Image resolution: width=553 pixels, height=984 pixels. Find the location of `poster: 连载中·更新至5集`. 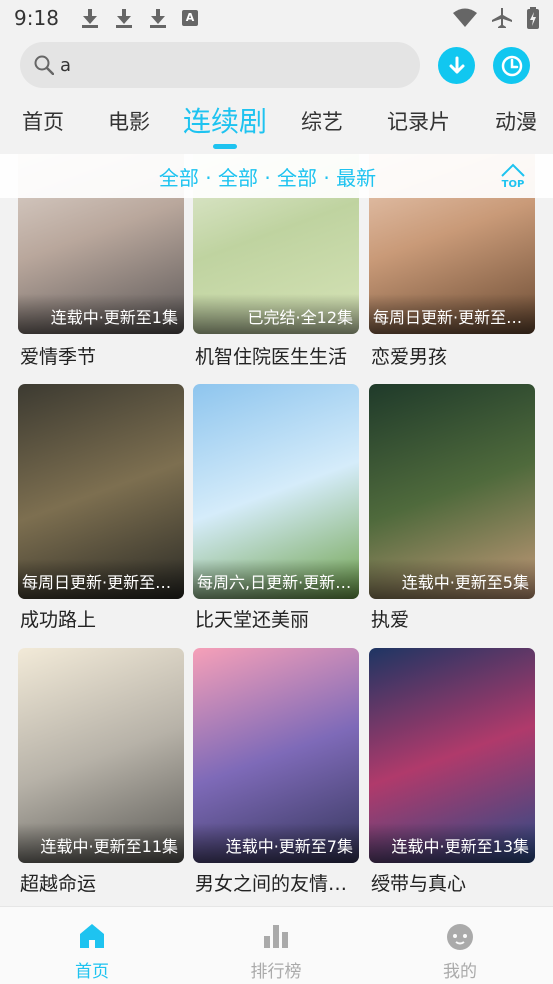

poster: 连载中·更新至5集 is located at coordinates (452, 491).